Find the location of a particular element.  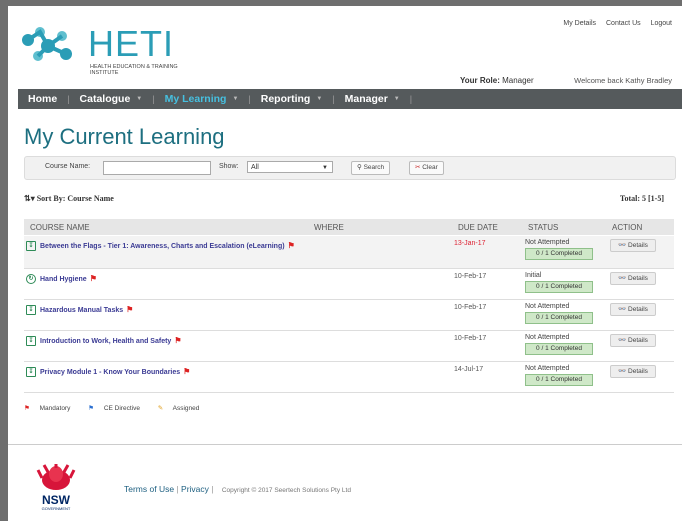

sort-bar: ⇅▾ Sort By: Course Name Total: 5 [1-5] is located at coordinates (349, 201).